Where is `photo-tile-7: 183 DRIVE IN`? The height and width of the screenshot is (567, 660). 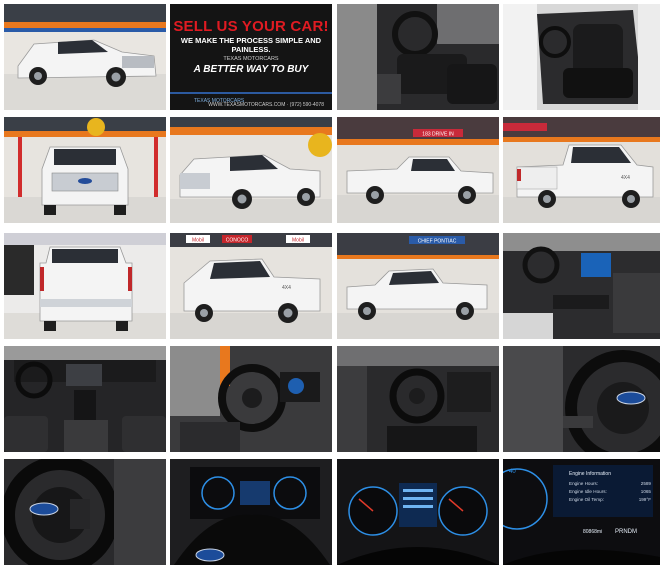
photo-tile-7: 183 DRIVE IN is located at coordinates (418, 170).